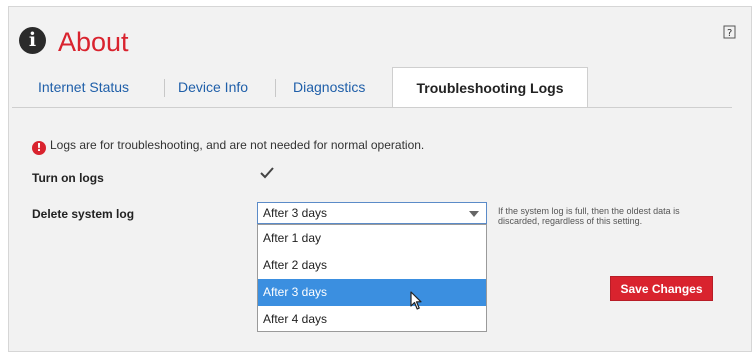 The width and height of the screenshot is (753, 353). Describe the element at coordinates (372, 265) in the screenshot. I see `option-after-2-days: After 2 days` at that location.